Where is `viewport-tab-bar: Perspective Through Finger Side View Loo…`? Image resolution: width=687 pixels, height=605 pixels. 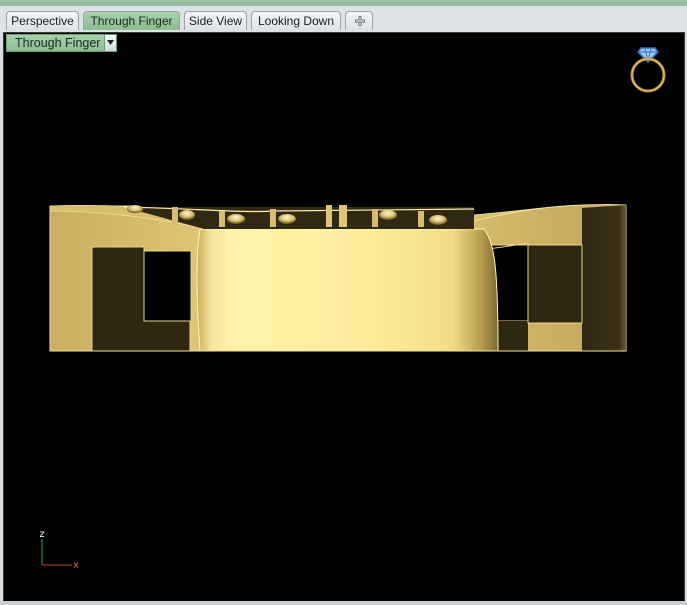 viewport-tab-bar: Perspective Through Finger Side View Loo… is located at coordinates (343, 19).